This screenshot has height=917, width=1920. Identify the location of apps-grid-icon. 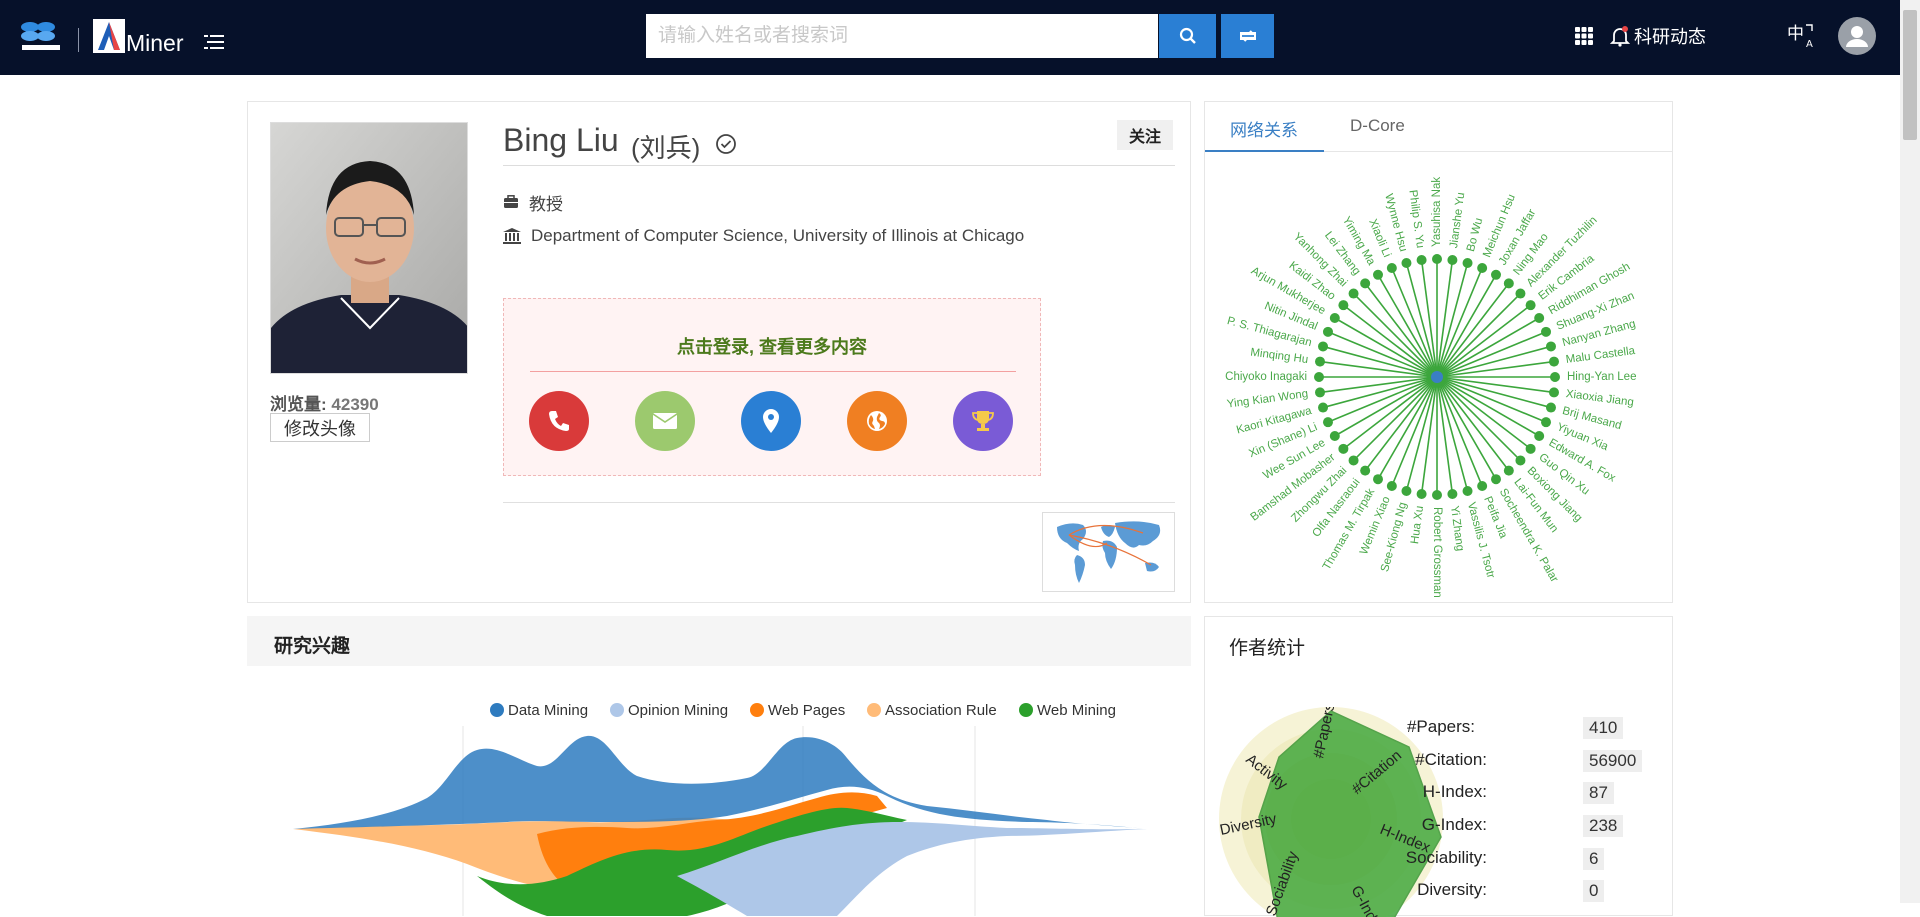
(1584, 36).